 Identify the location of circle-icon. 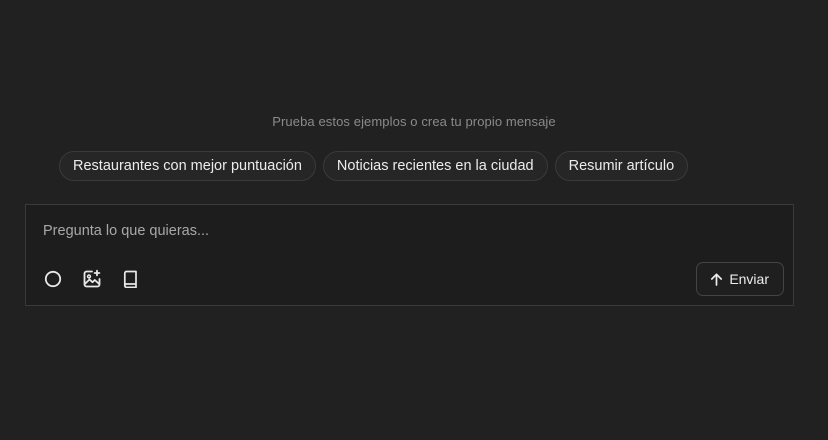
(53, 279).